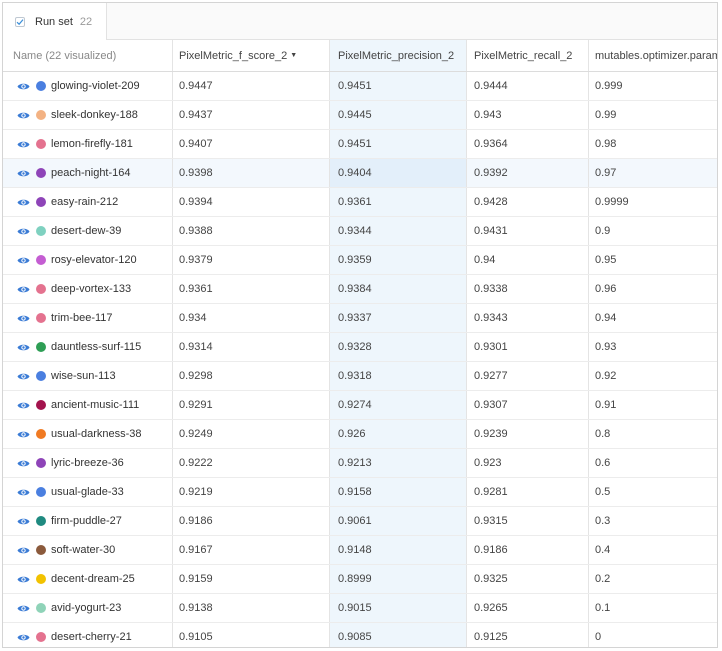 This screenshot has height=651, width=722. I want to click on f-score-value: 0.9105, so click(196, 637).